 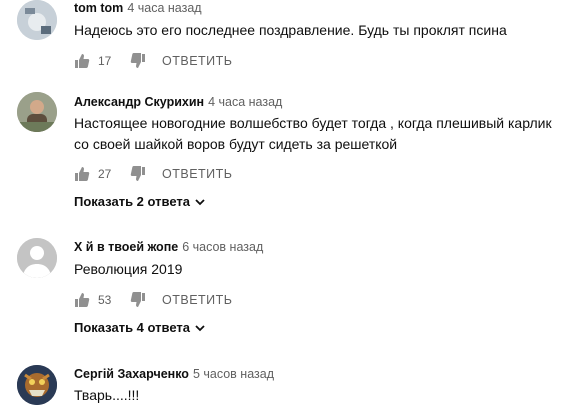 I want to click on like-count: 17, so click(x=105, y=61).